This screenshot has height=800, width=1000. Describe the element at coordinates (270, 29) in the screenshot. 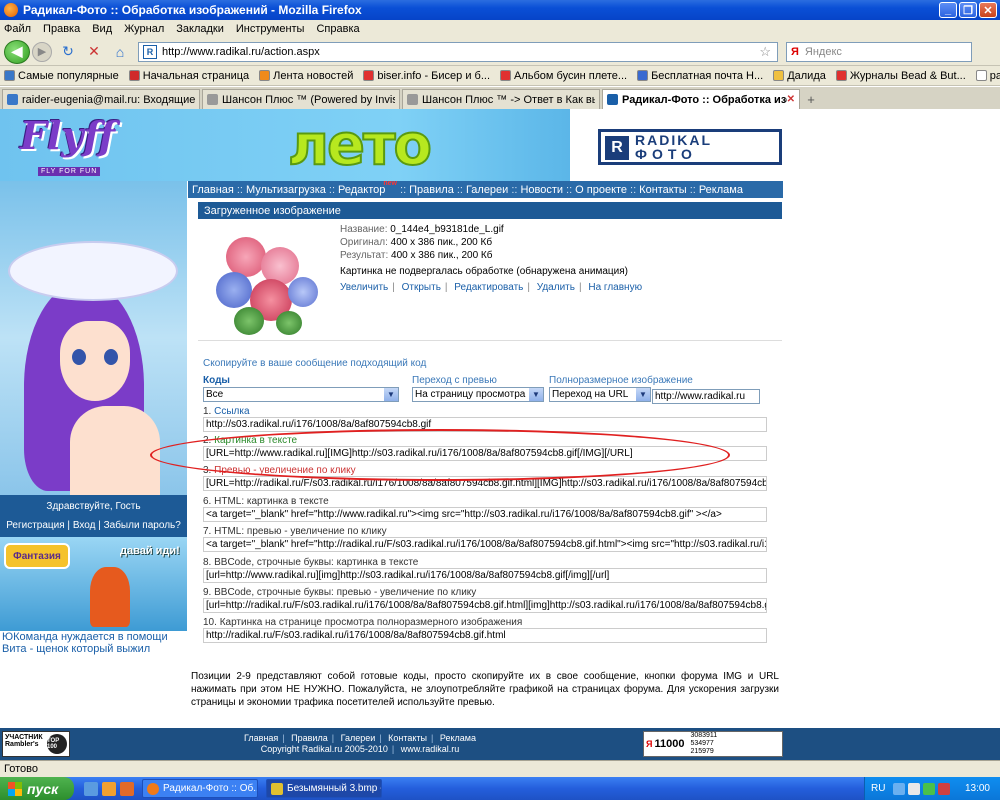

I see `menu-tools: Инструменты` at that location.